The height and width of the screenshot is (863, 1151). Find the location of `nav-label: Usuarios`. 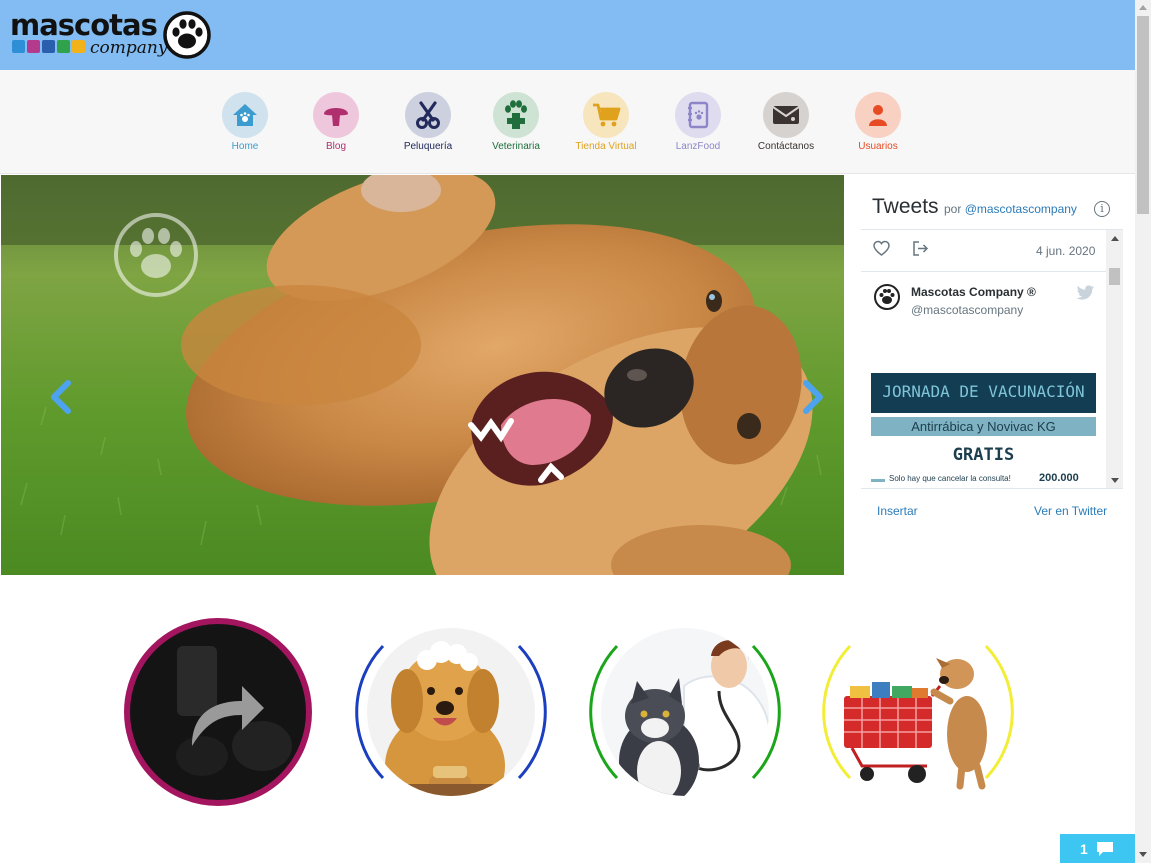

nav-label: Usuarios is located at coordinates (878, 146).